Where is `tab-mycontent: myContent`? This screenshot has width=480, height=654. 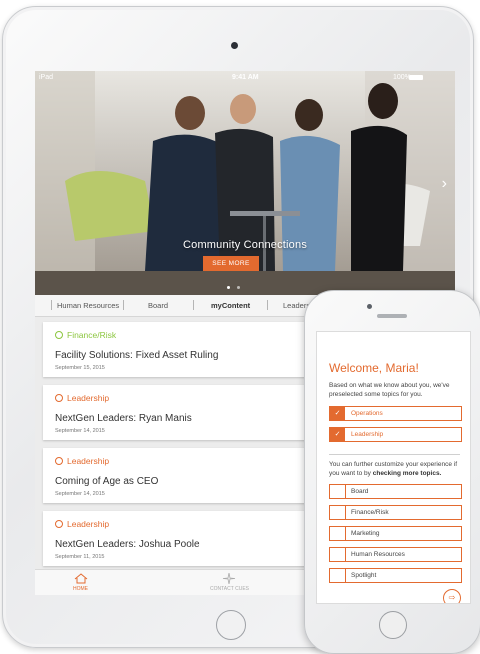
tab-mycontent: myContent is located at coordinates (230, 305).